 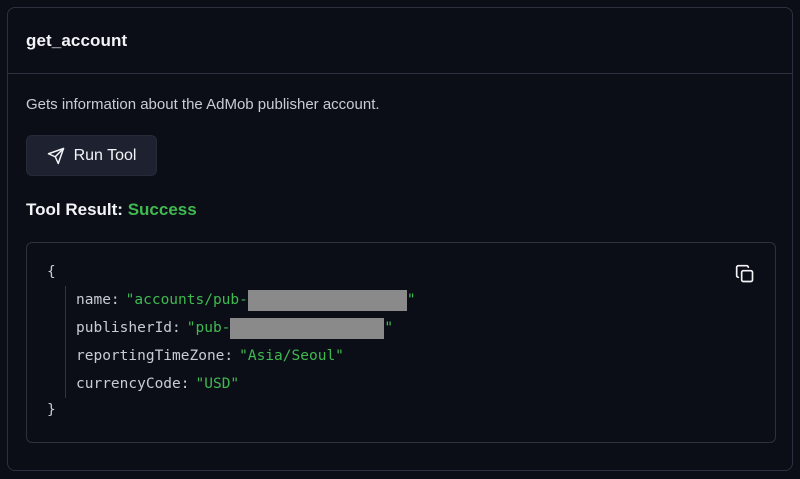 What do you see at coordinates (105, 155) in the screenshot?
I see `run-tool-label: Run Tool` at bounding box center [105, 155].